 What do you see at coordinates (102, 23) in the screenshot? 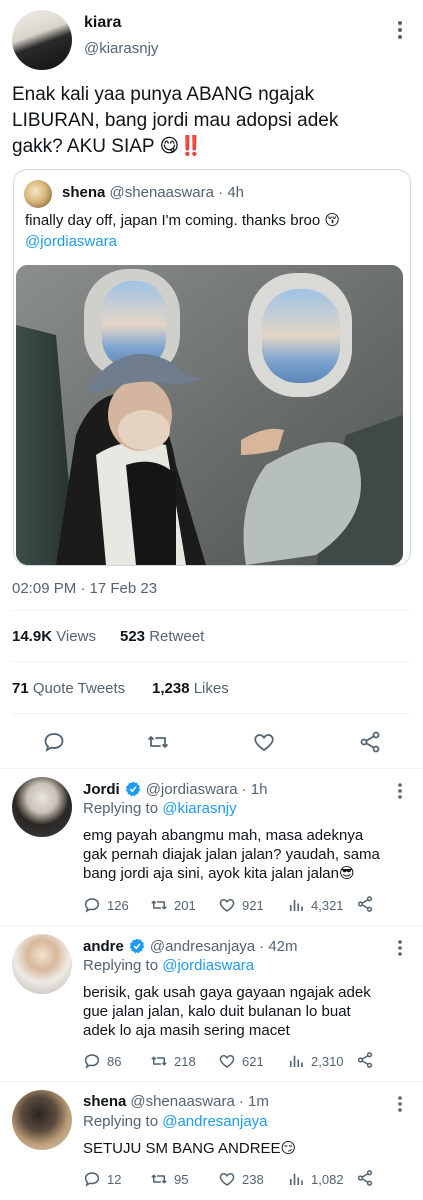
I see `author-name: kiara` at bounding box center [102, 23].